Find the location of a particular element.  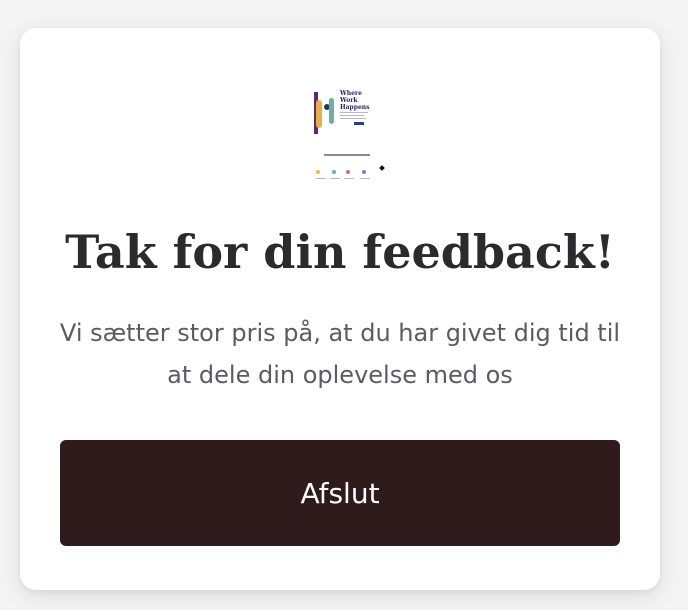

website-preview-thumbnail: Where Work Happens is located at coordinates (353, 133).